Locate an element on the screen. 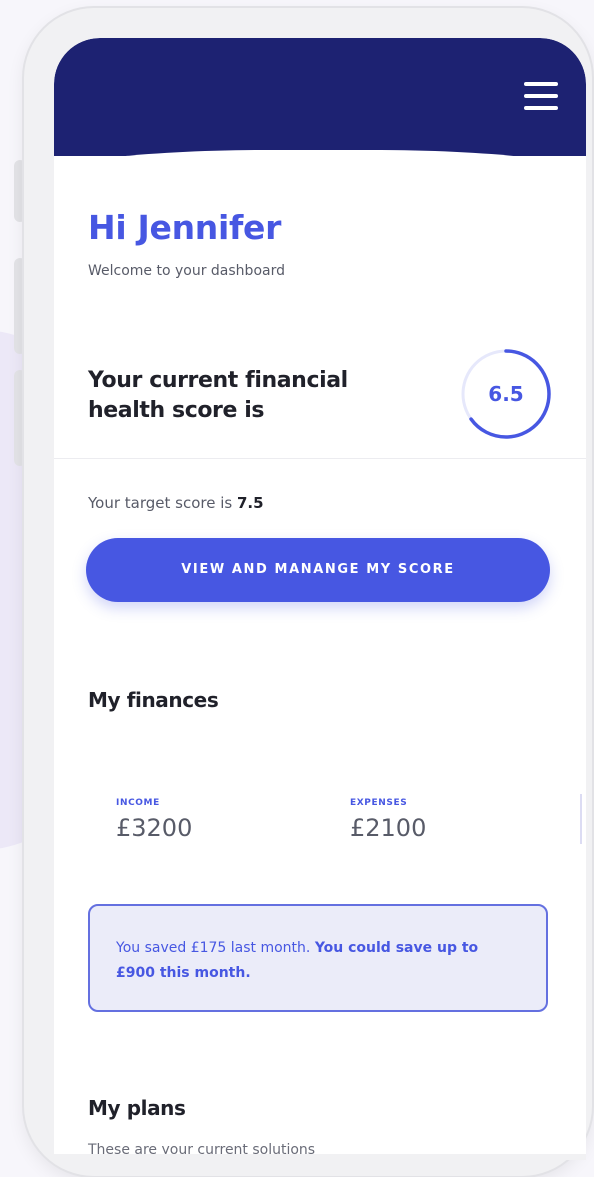 The height and width of the screenshot is (1177, 594). plans-title: My plans is located at coordinates (137, 1108).